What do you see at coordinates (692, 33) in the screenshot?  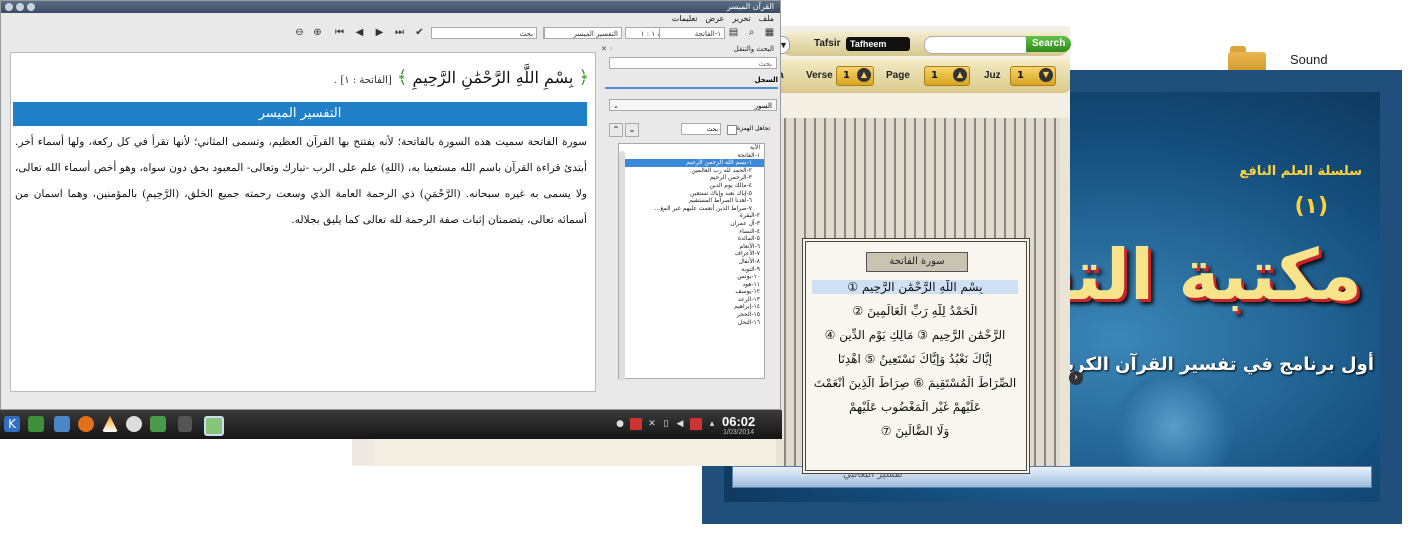 I see `surah-select: ١-الفاتحة` at bounding box center [692, 33].